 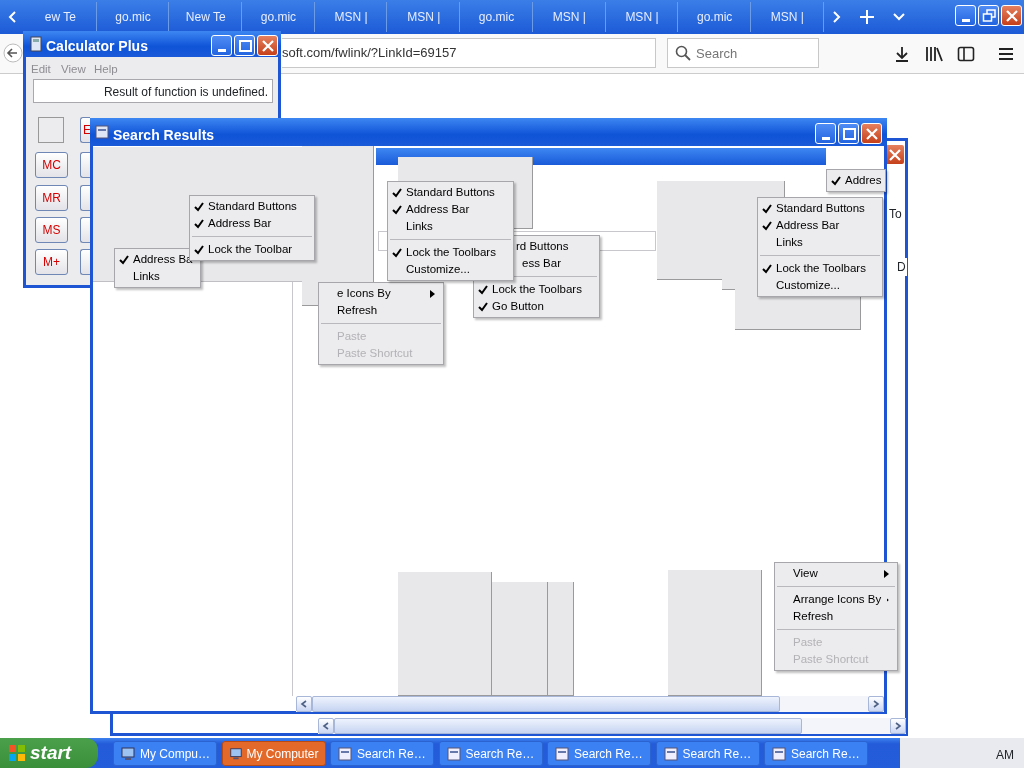 I want to click on sidebar-icon, so click(x=966, y=54).